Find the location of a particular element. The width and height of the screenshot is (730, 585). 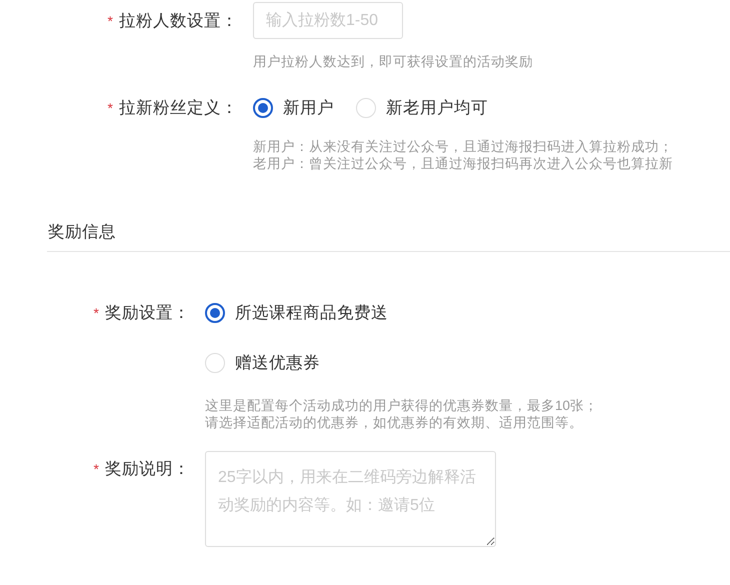

option-label: 赠送优惠券 is located at coordinates (277, 363).